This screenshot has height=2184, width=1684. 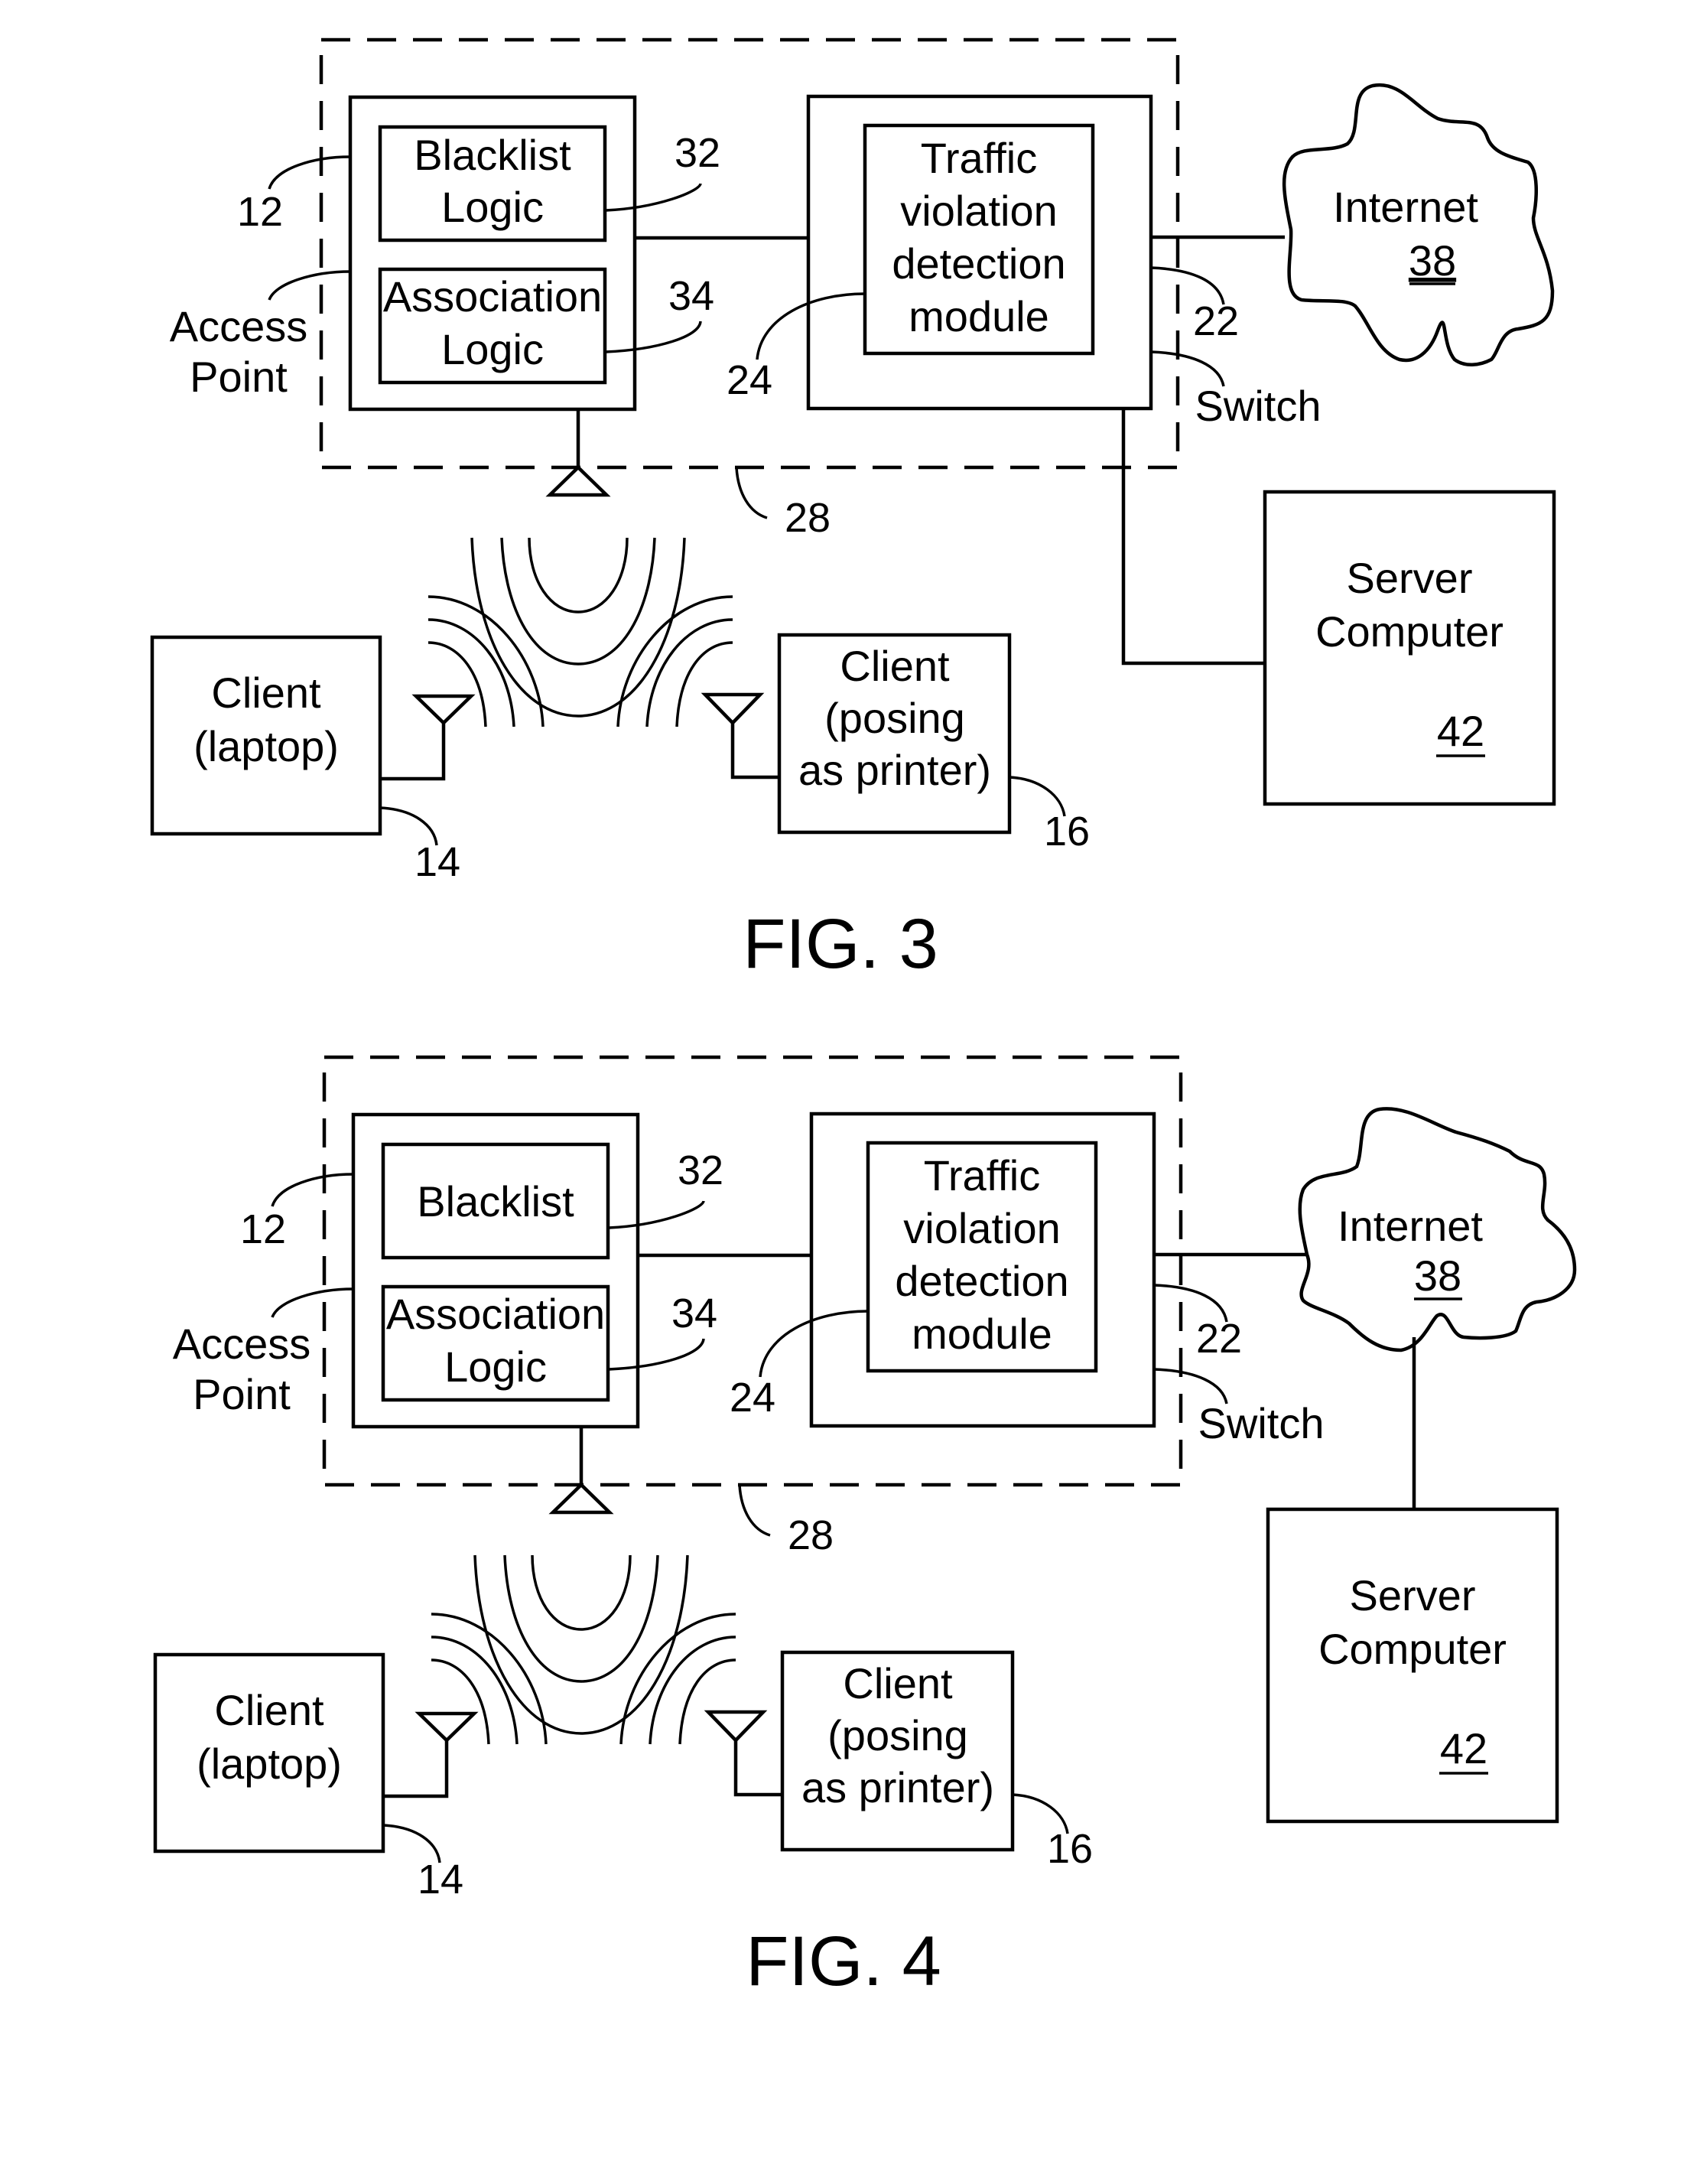 I want to click on figure-4-caption: FIG. 4, so click(x=843, y=1961).